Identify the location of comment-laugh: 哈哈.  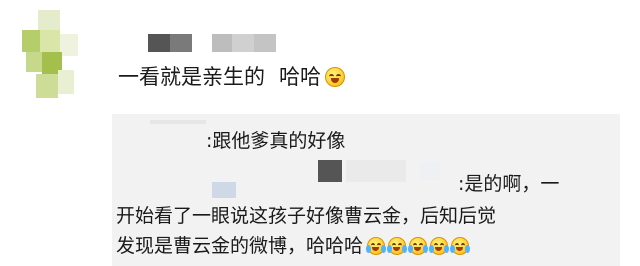
(300, 77).